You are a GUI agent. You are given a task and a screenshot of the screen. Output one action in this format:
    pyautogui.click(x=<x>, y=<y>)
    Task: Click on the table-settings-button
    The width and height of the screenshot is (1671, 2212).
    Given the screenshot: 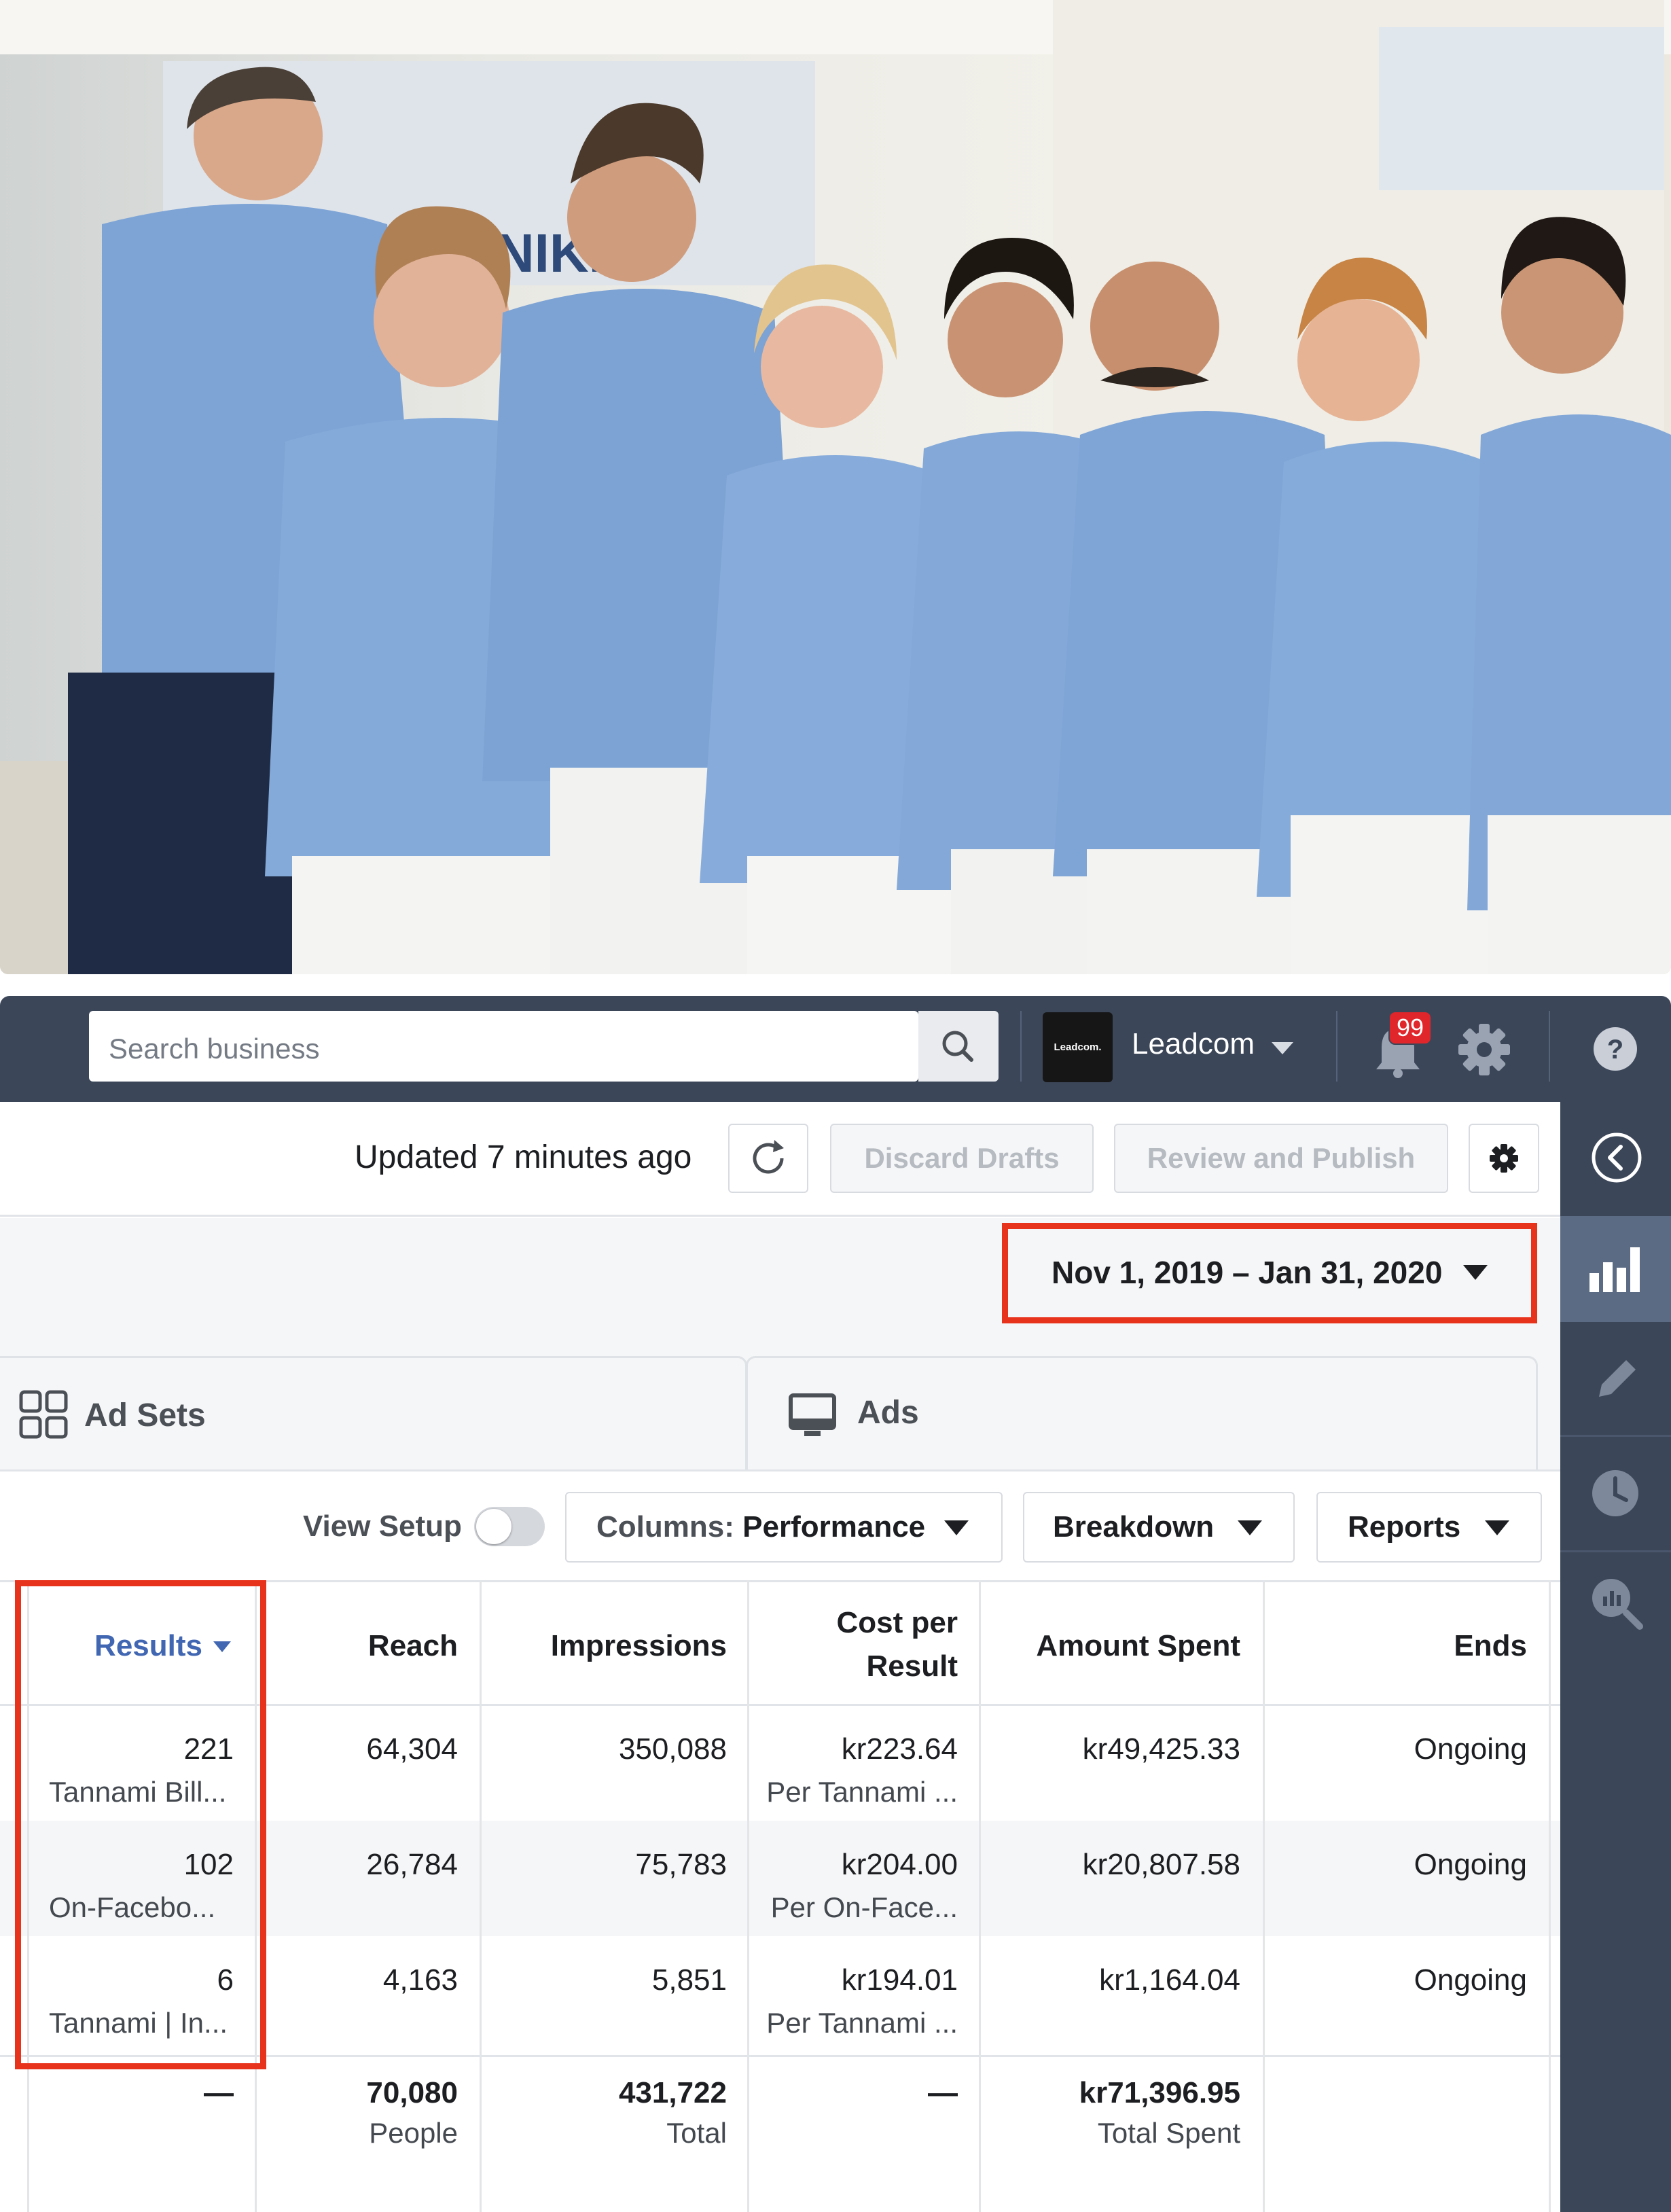 What is the action you would take?
    pyautogui.click(x=1504, y=1158)
    